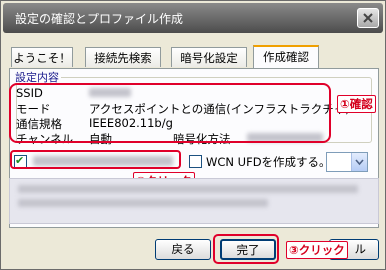 This screenshot has width=386, height=270. Describe the element at coordinates (268, 162) in the screenshot. I see `wcn-label: WCN UFDを作成する。` at that location.